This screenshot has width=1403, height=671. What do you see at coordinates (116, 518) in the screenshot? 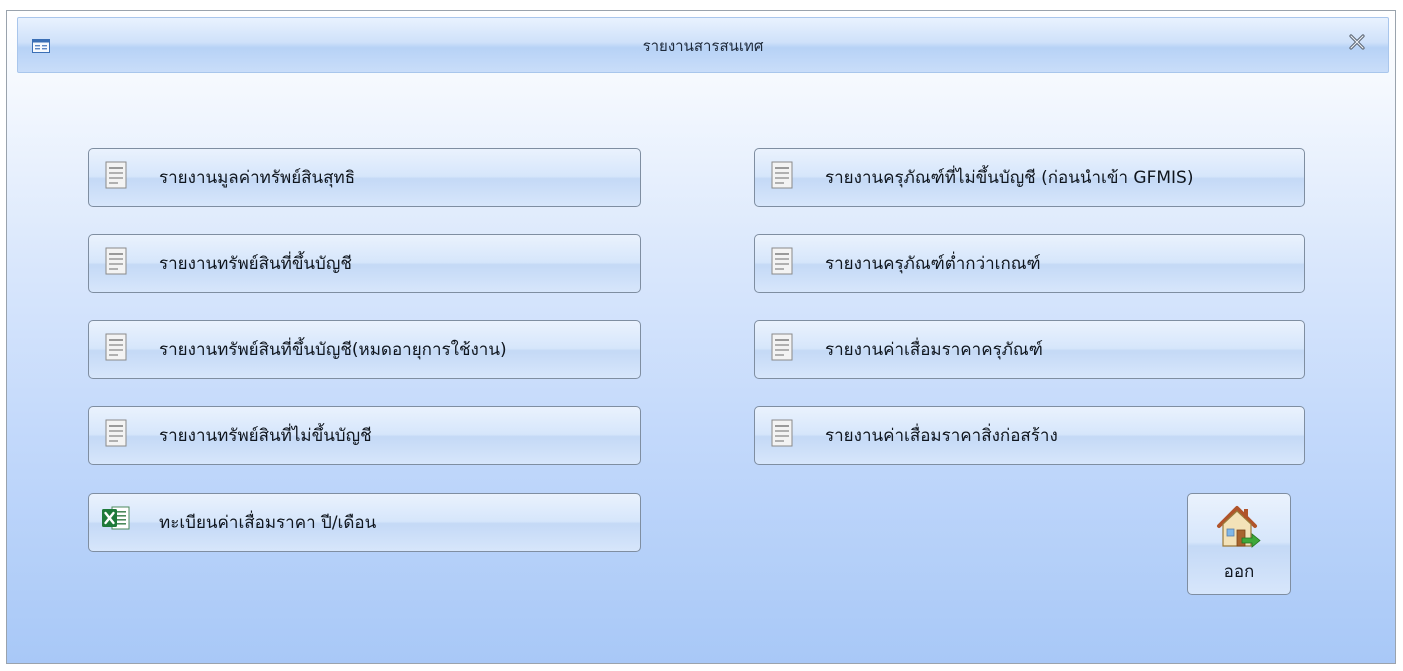
I see `excel-icon` at bounding box center [116, 518].